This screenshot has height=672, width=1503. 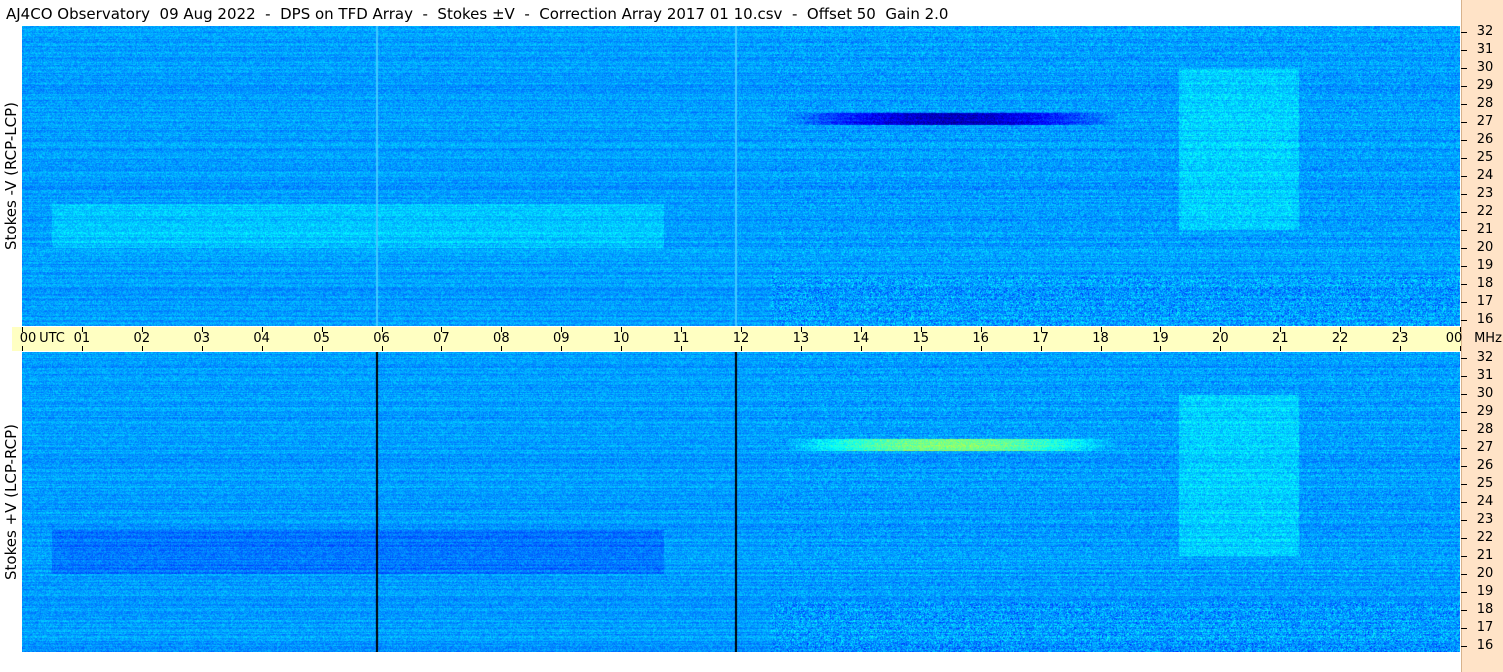 I want to click on time-tick-label: 04, so click(x=261, y=338).